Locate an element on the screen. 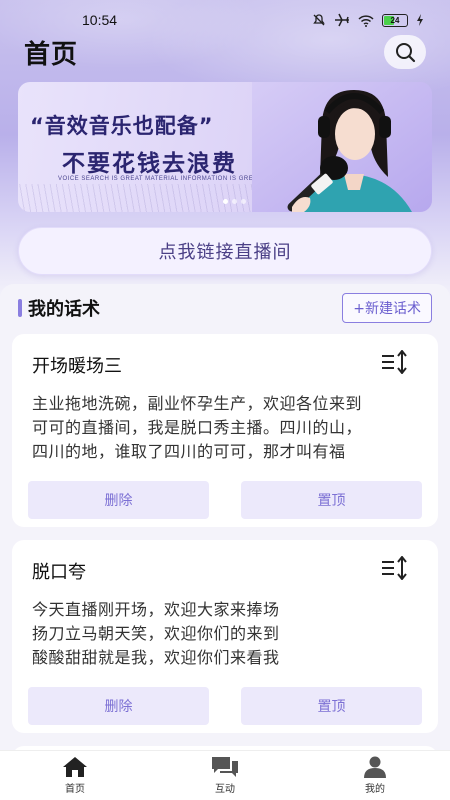 Image resolution: width=450 pixels, height=800 pixels. home-icon is located at coordinates (75, 767).